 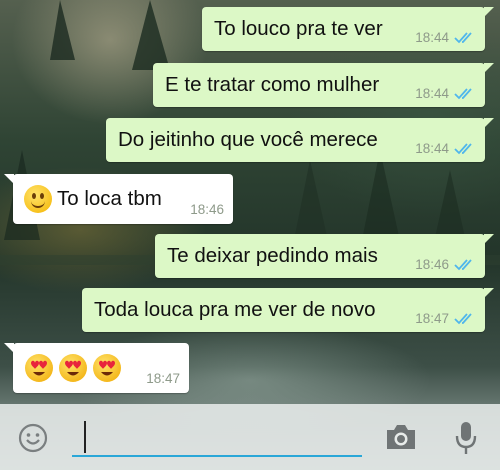 What do you see at coordinates (217, 456) in the screenshot?
I see `input-underline` at bounding box center [217, 456].